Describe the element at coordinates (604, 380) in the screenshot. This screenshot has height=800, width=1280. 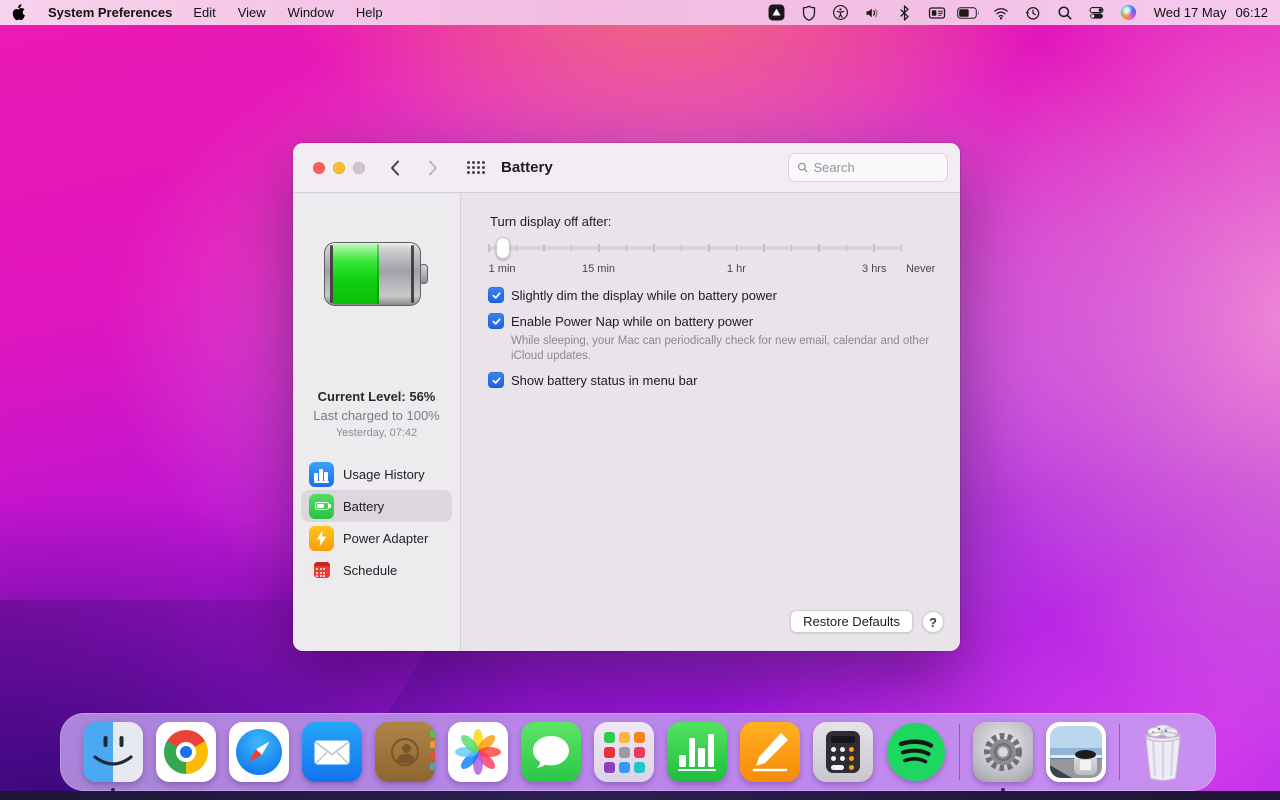
I see `checkbox-label: Show battery status in menu bar` at that location.